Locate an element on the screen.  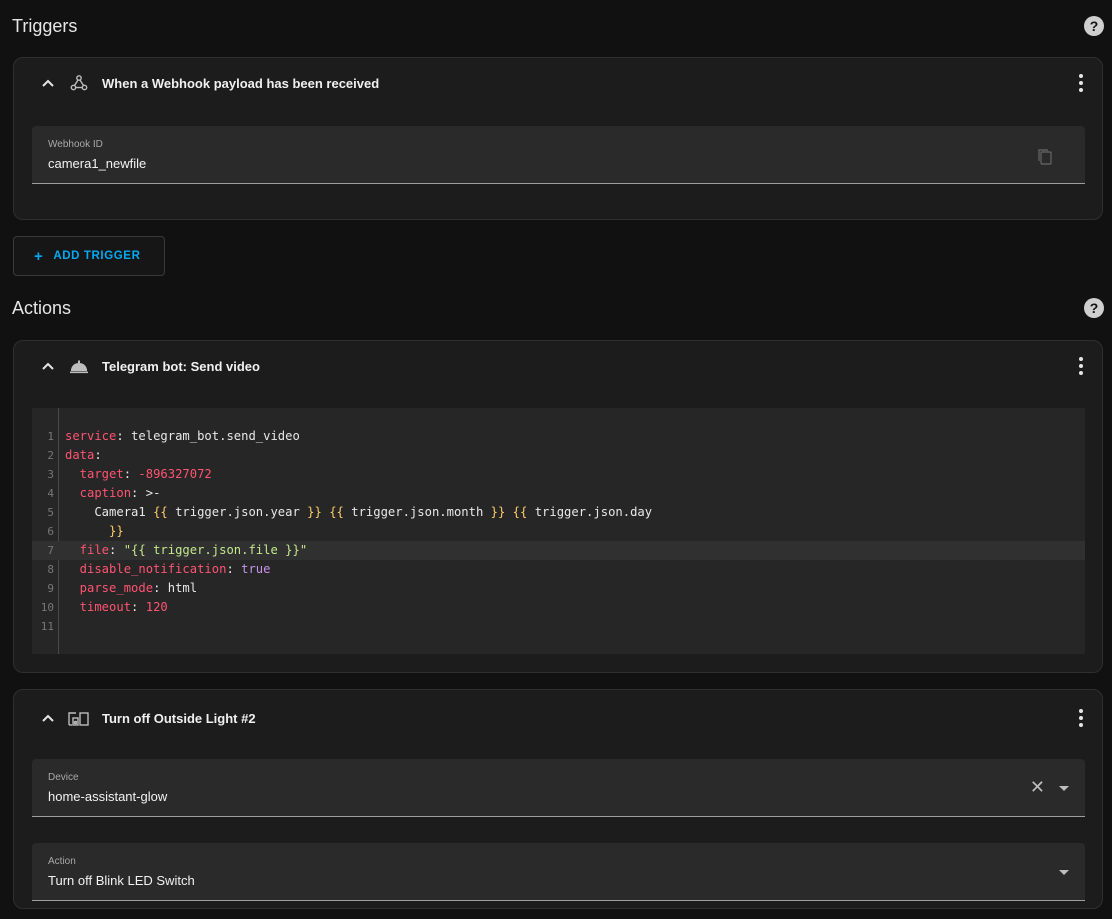
webhook-icon is located at coordinates (79, 83).